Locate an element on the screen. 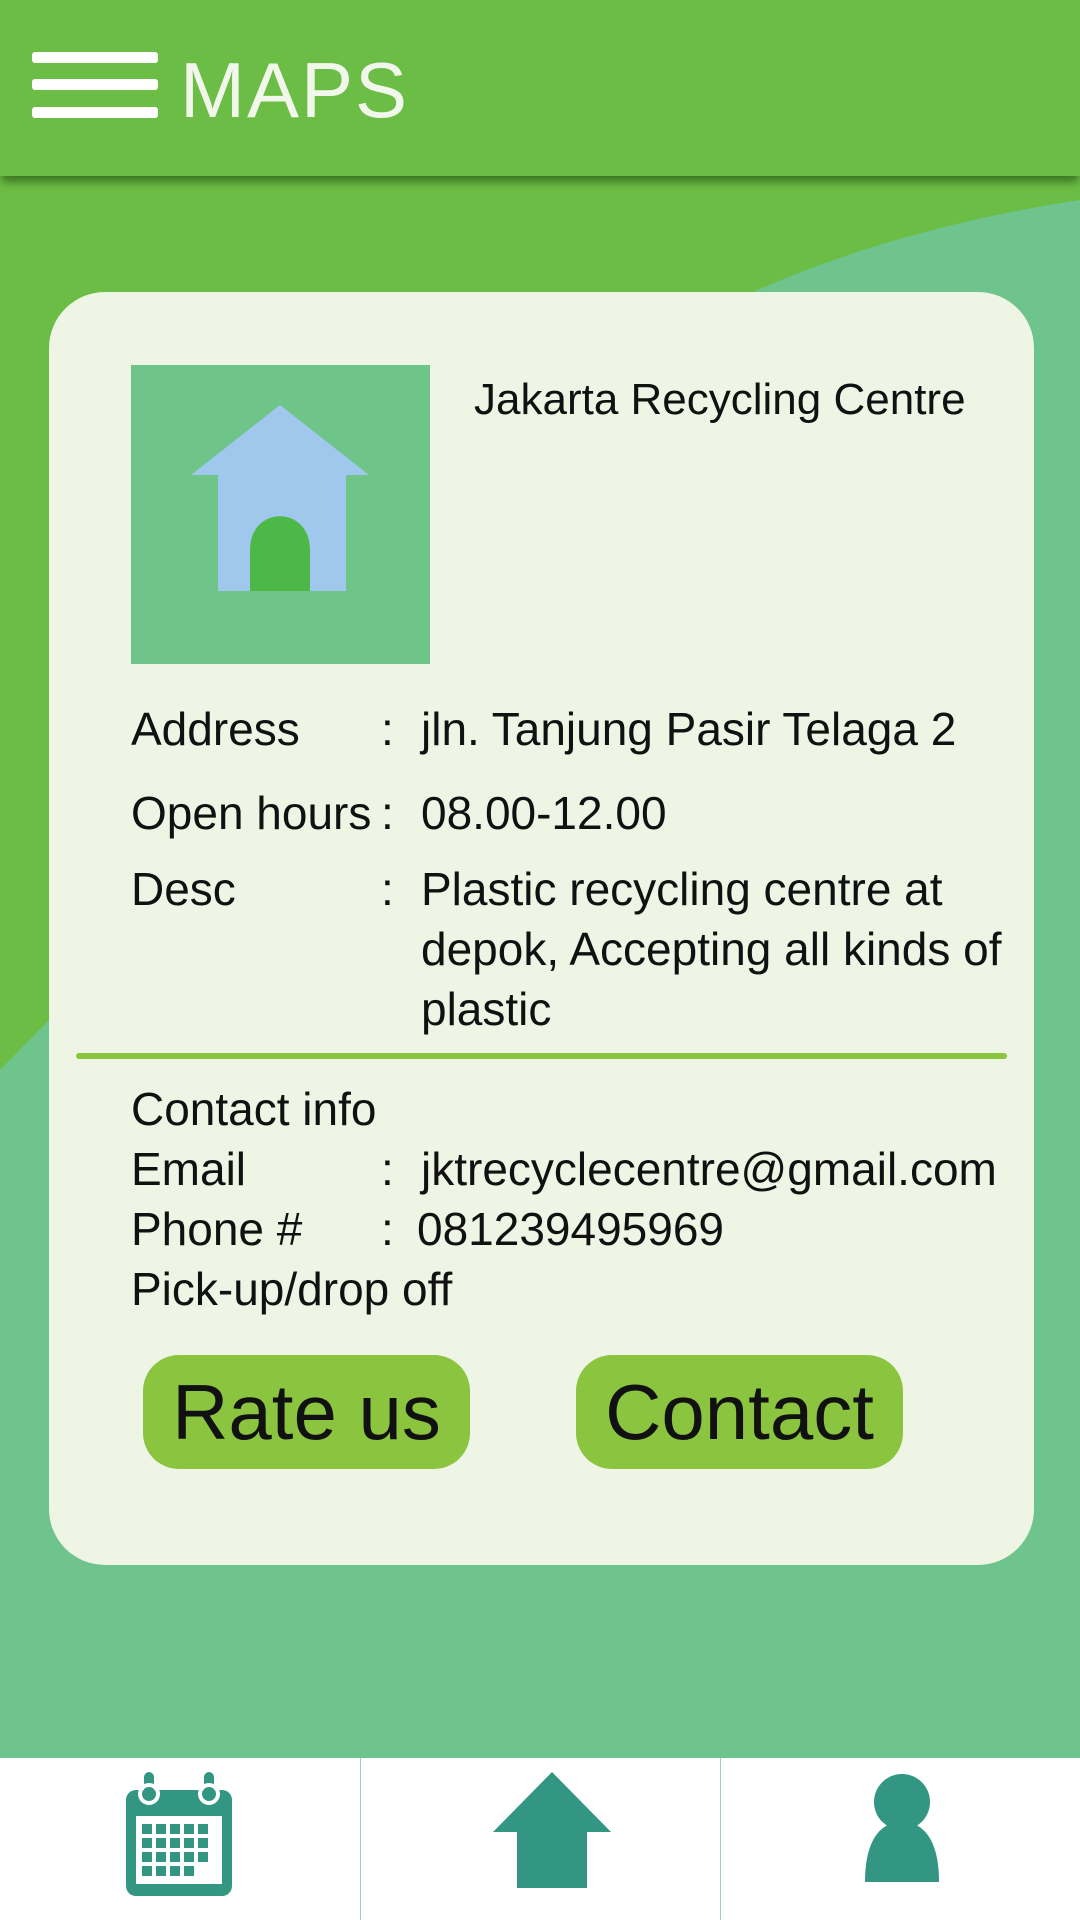 This screenshot has width=1080, height=1920. contact-info-heading: Contact info is located at coordinates (254, 1109).